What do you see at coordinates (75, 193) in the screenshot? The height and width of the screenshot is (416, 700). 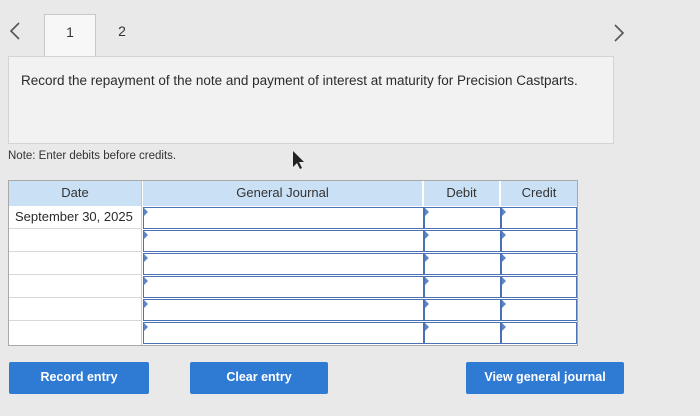 I see `column-header-date: Date` at bounding box center [75, 193].